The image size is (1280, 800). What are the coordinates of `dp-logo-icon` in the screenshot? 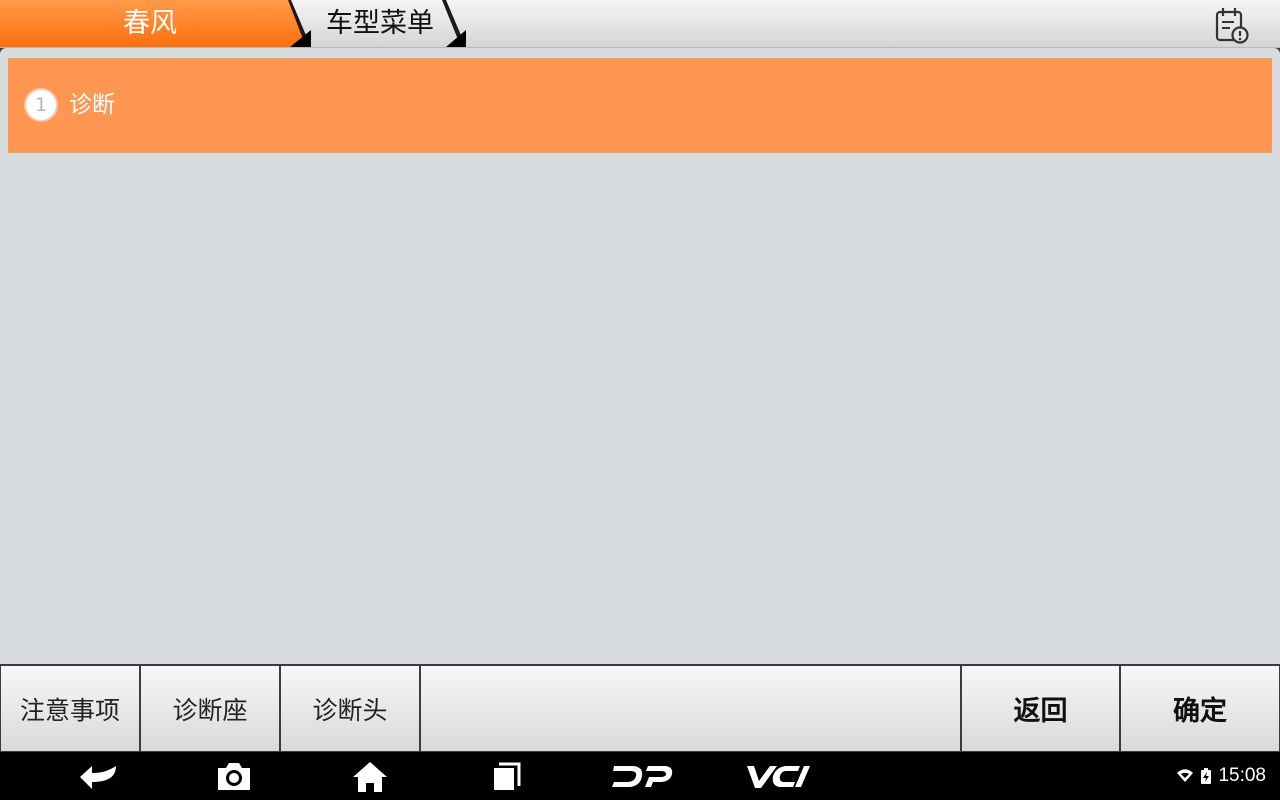 It's located at (642, 776).